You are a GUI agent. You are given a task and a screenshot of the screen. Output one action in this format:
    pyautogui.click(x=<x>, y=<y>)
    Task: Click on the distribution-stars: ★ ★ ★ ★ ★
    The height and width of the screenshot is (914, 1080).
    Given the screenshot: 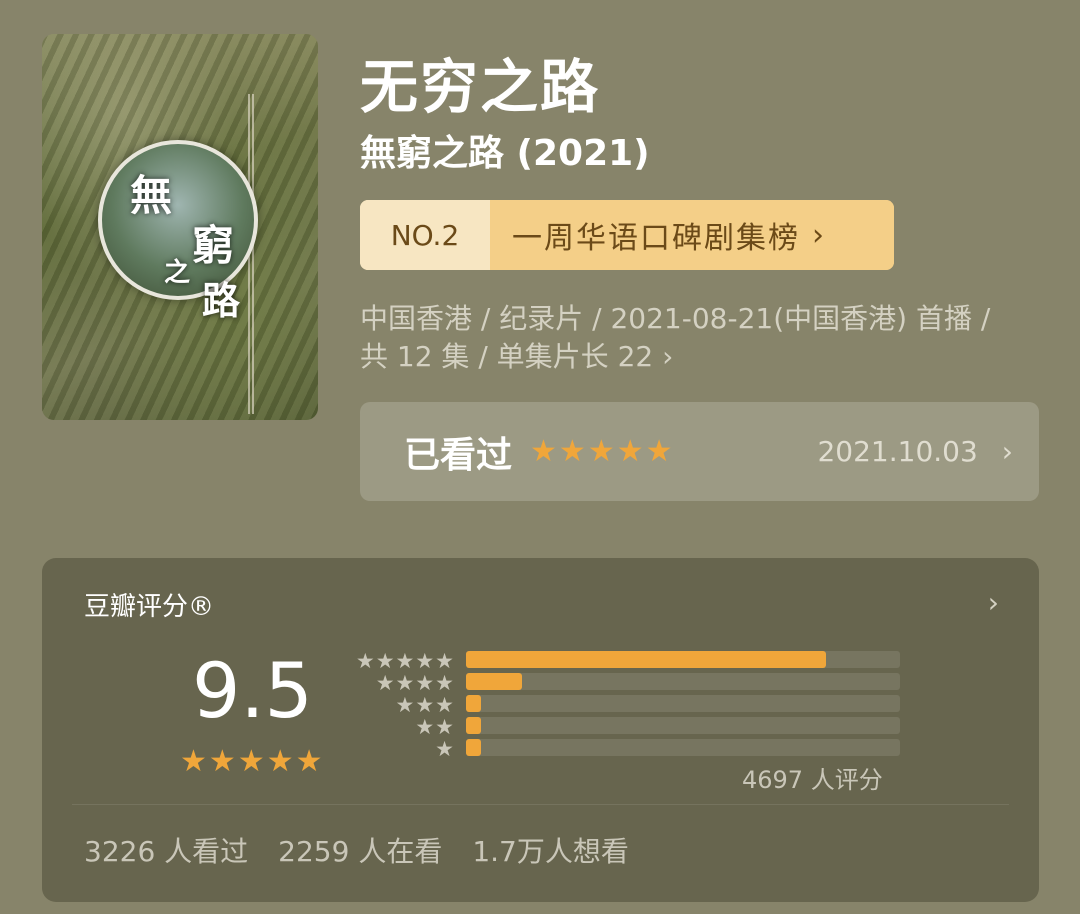 What is the action you would take?
    pyautogui.click(x=405, y=661)
    